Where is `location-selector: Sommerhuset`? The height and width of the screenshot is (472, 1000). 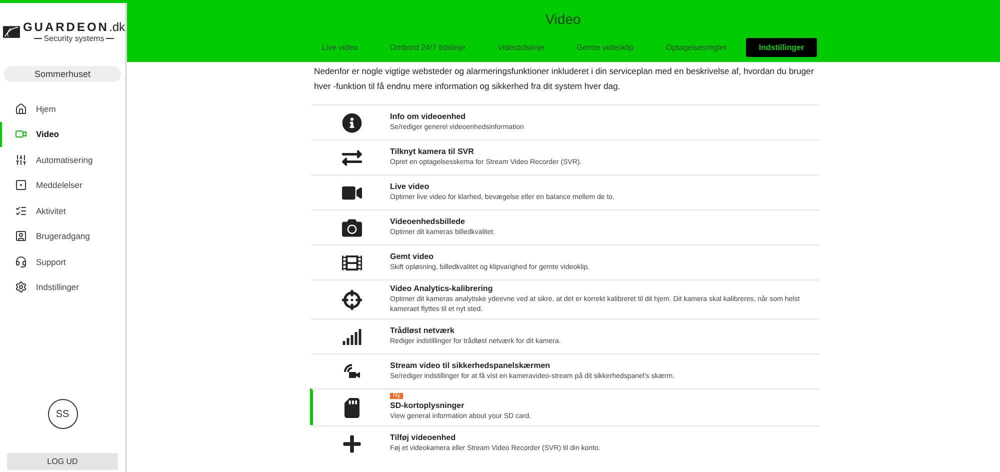 location-selector: Sommerhuset is located at coordinates (62, 74).